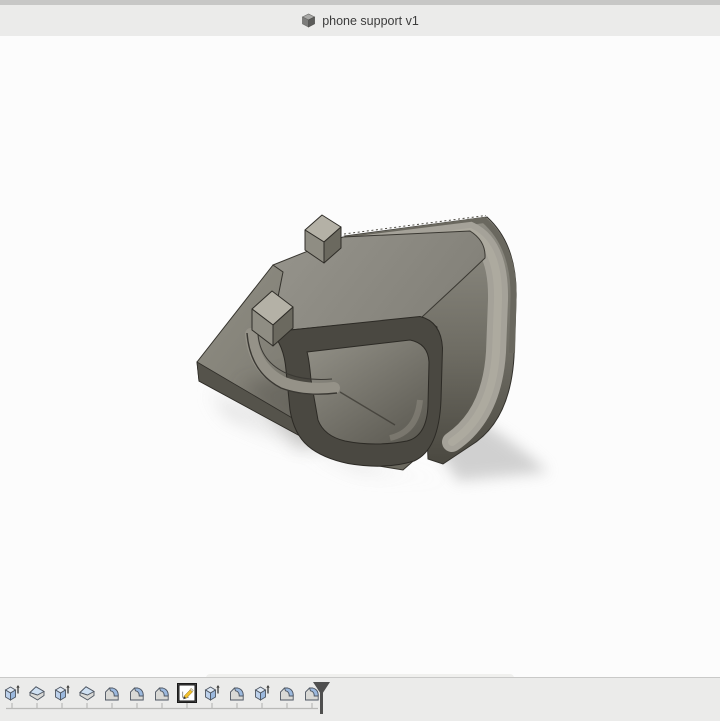  I want to click on timeline-feature-sketch, so click(187, 693).